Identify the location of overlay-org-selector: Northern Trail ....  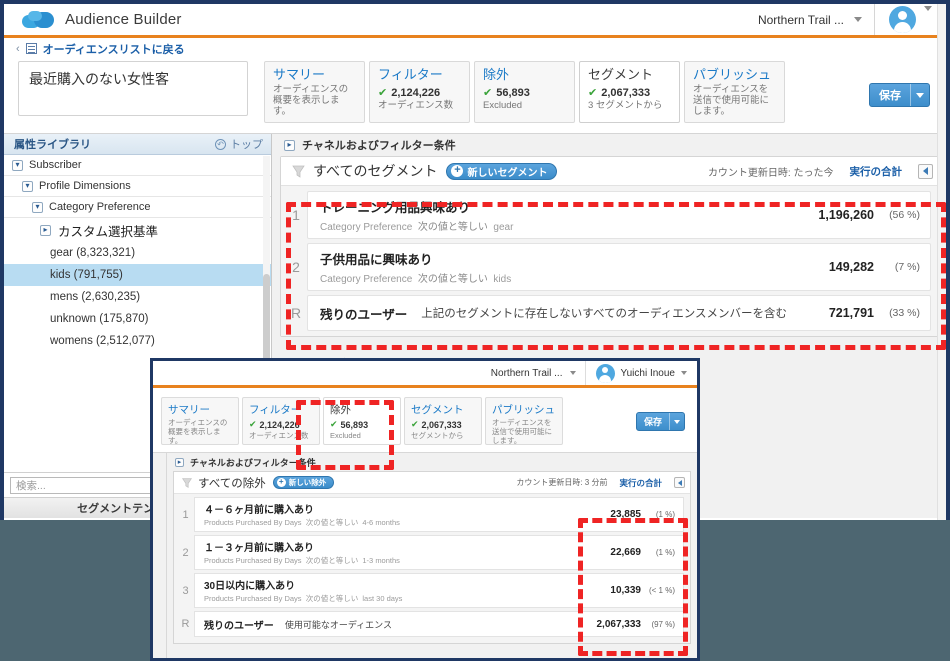
(534, 373).